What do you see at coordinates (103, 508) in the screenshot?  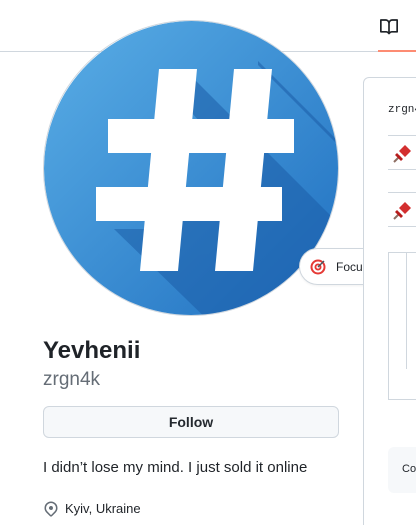 I see `profile-location-text: Kyiv, Ukraine` at bounding box center [103, 508].